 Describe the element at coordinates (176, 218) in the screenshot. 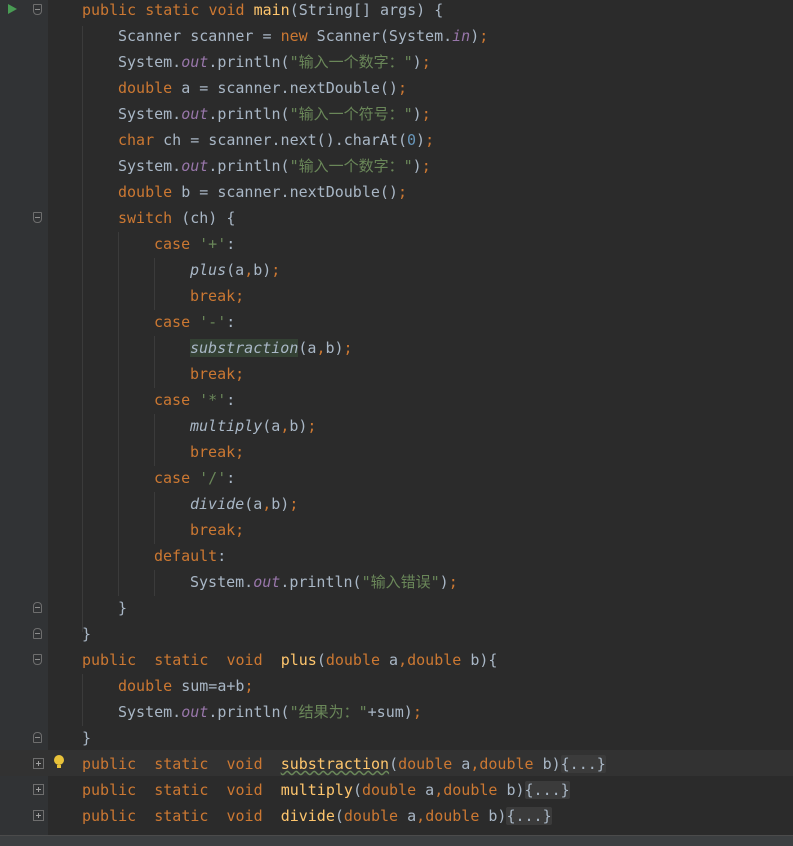

I see `code-line: switch (ch) {` at that location.